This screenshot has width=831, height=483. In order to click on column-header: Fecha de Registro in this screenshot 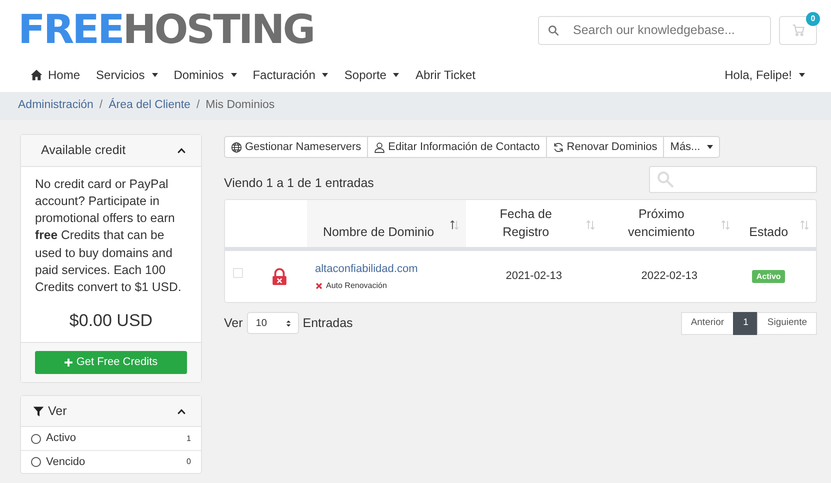, I will do `click(525, 223)`.